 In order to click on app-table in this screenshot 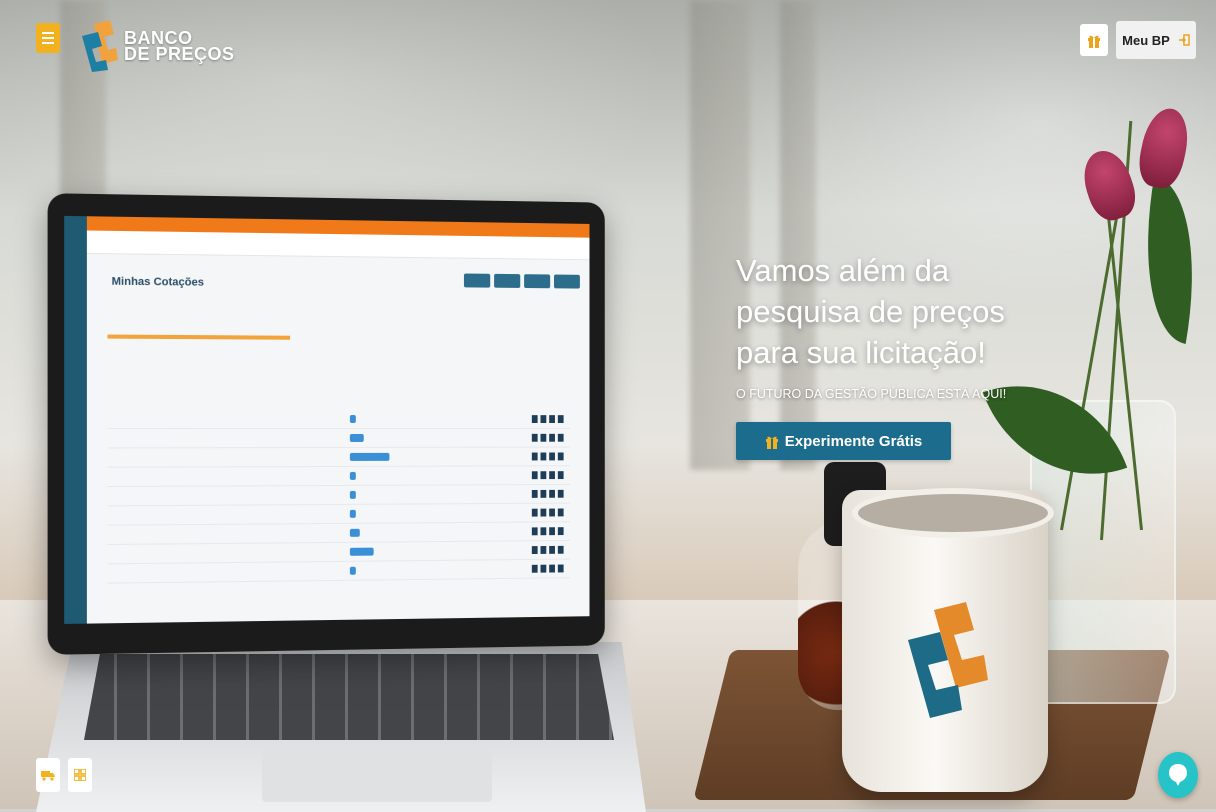, I will do `click(339, 511)`.